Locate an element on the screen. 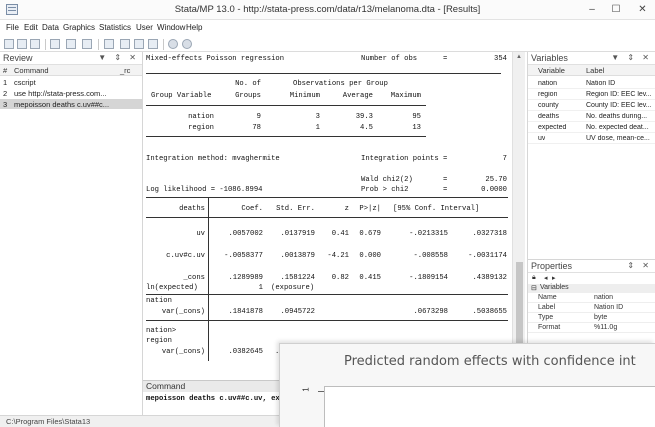 This screenshot has width=655, height=427. working-directory: C:\Program Files\Stata13 is located at coordinates (48, 421).